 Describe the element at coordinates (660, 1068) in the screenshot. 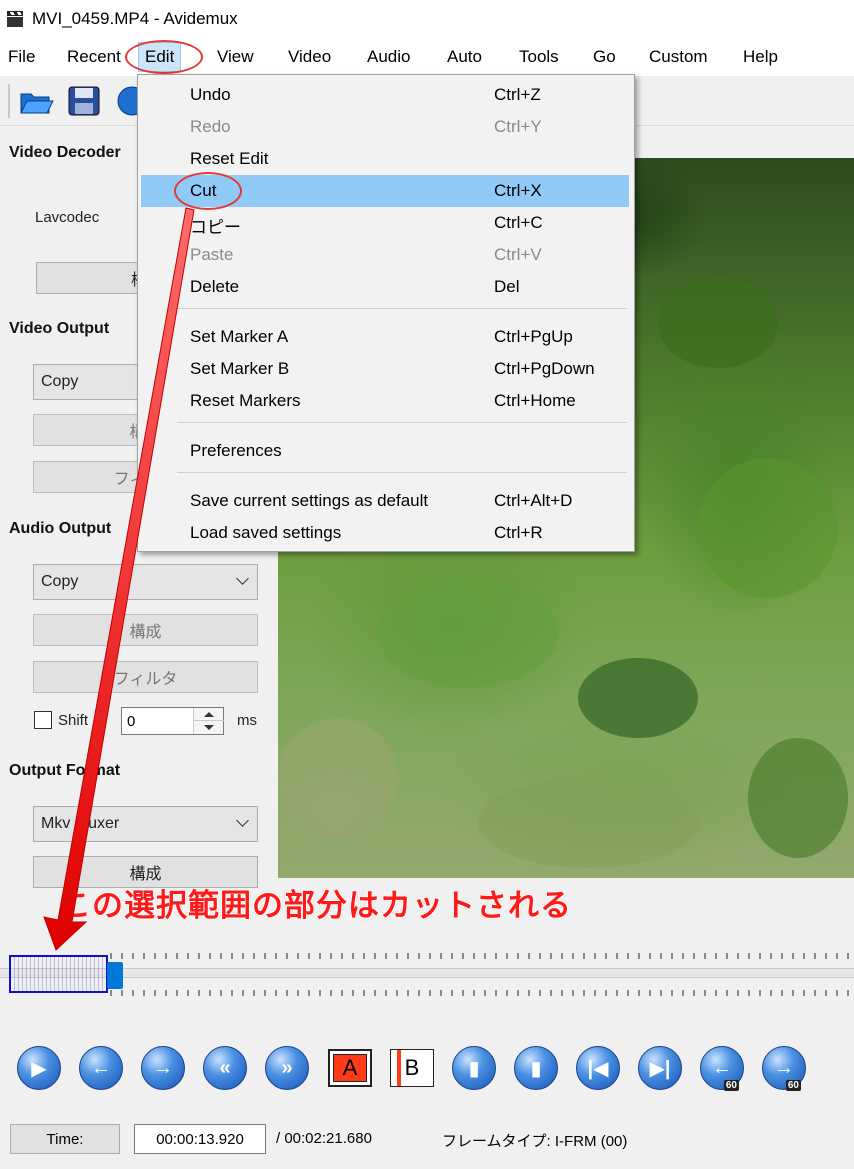

I see `go-to-end-icon: ▶|` at that location.